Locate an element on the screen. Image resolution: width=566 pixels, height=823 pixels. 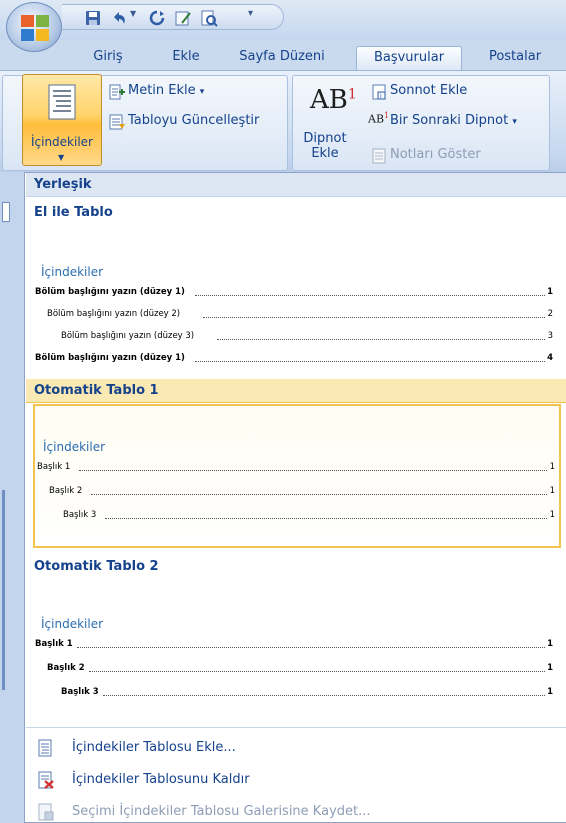
tab-insert: Ekle is located at coordinates (186, 58).